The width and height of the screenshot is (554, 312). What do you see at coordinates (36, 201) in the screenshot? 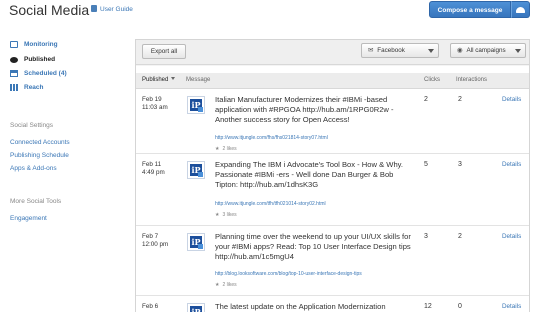
I see `more-social-tools-heading: More Social Tools` at bounding box center [36, 201].